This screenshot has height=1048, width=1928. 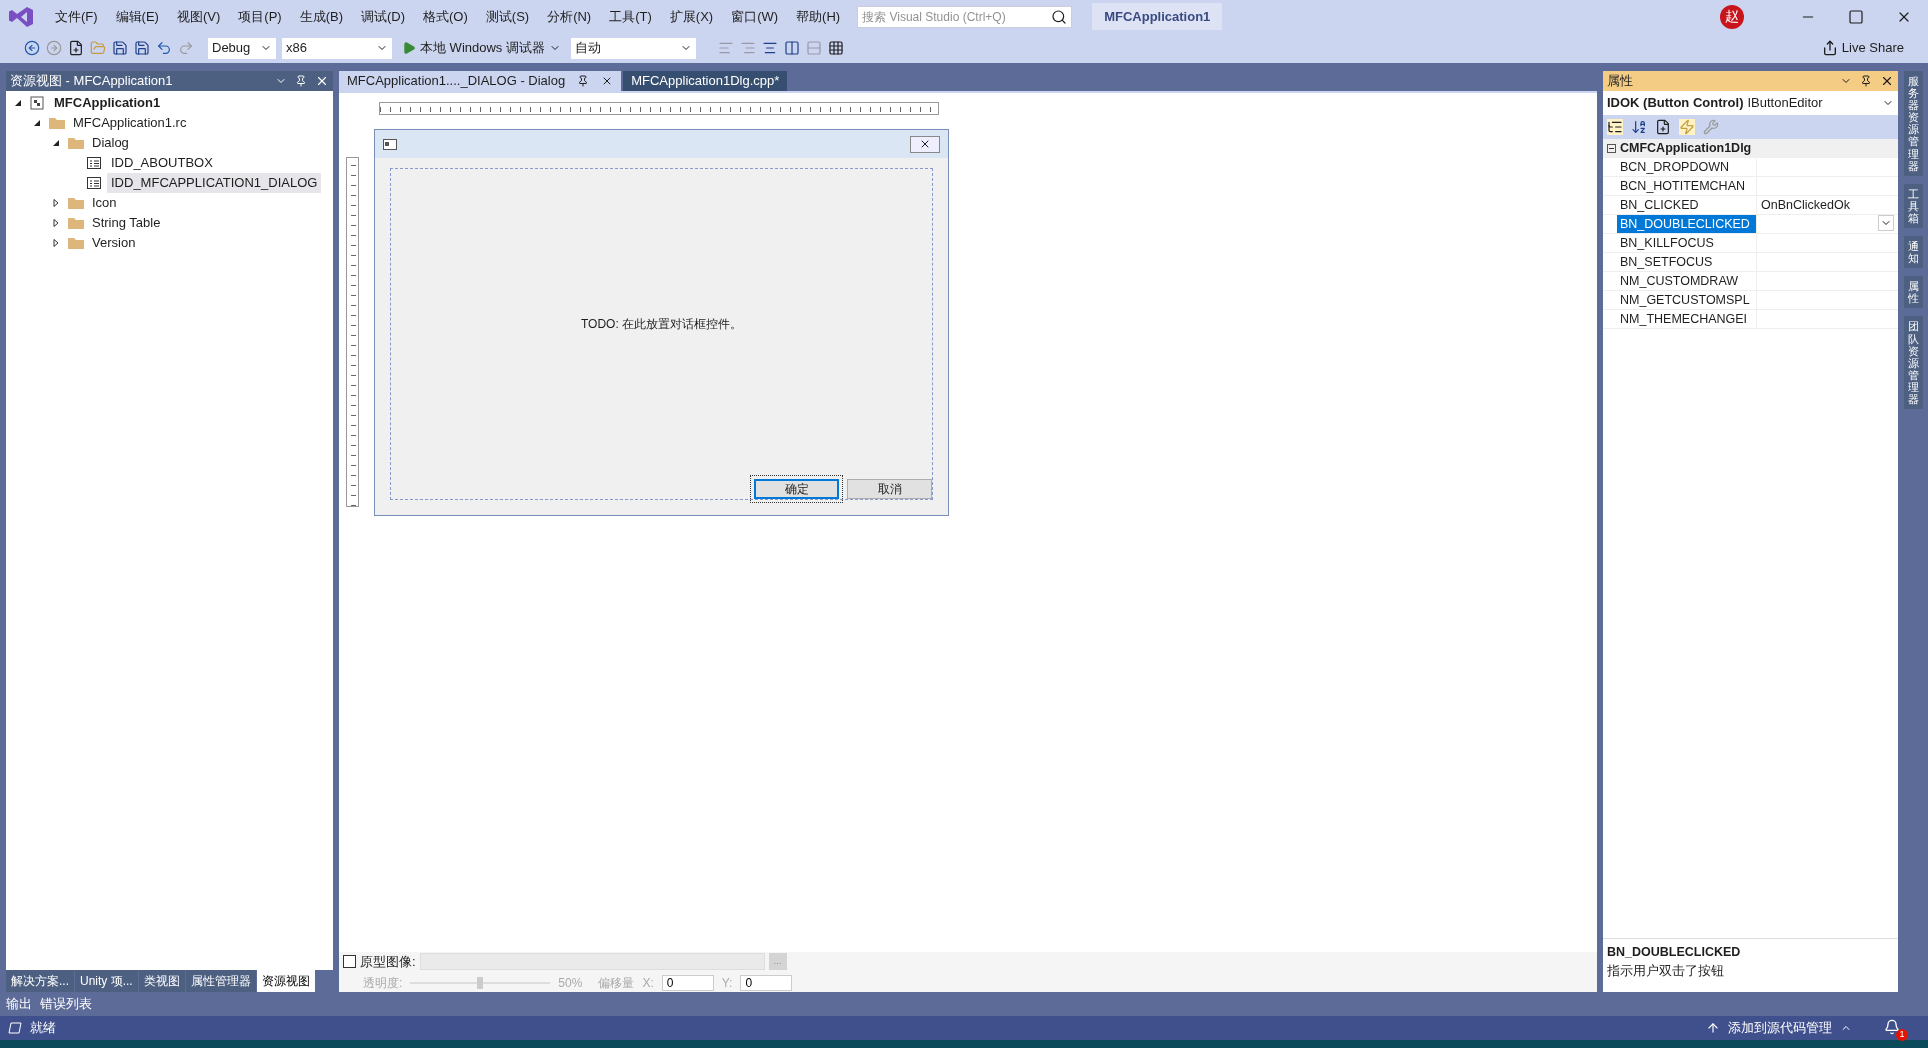 I want to click on y-offset-spinner: 0, so click(x=766, y=983).